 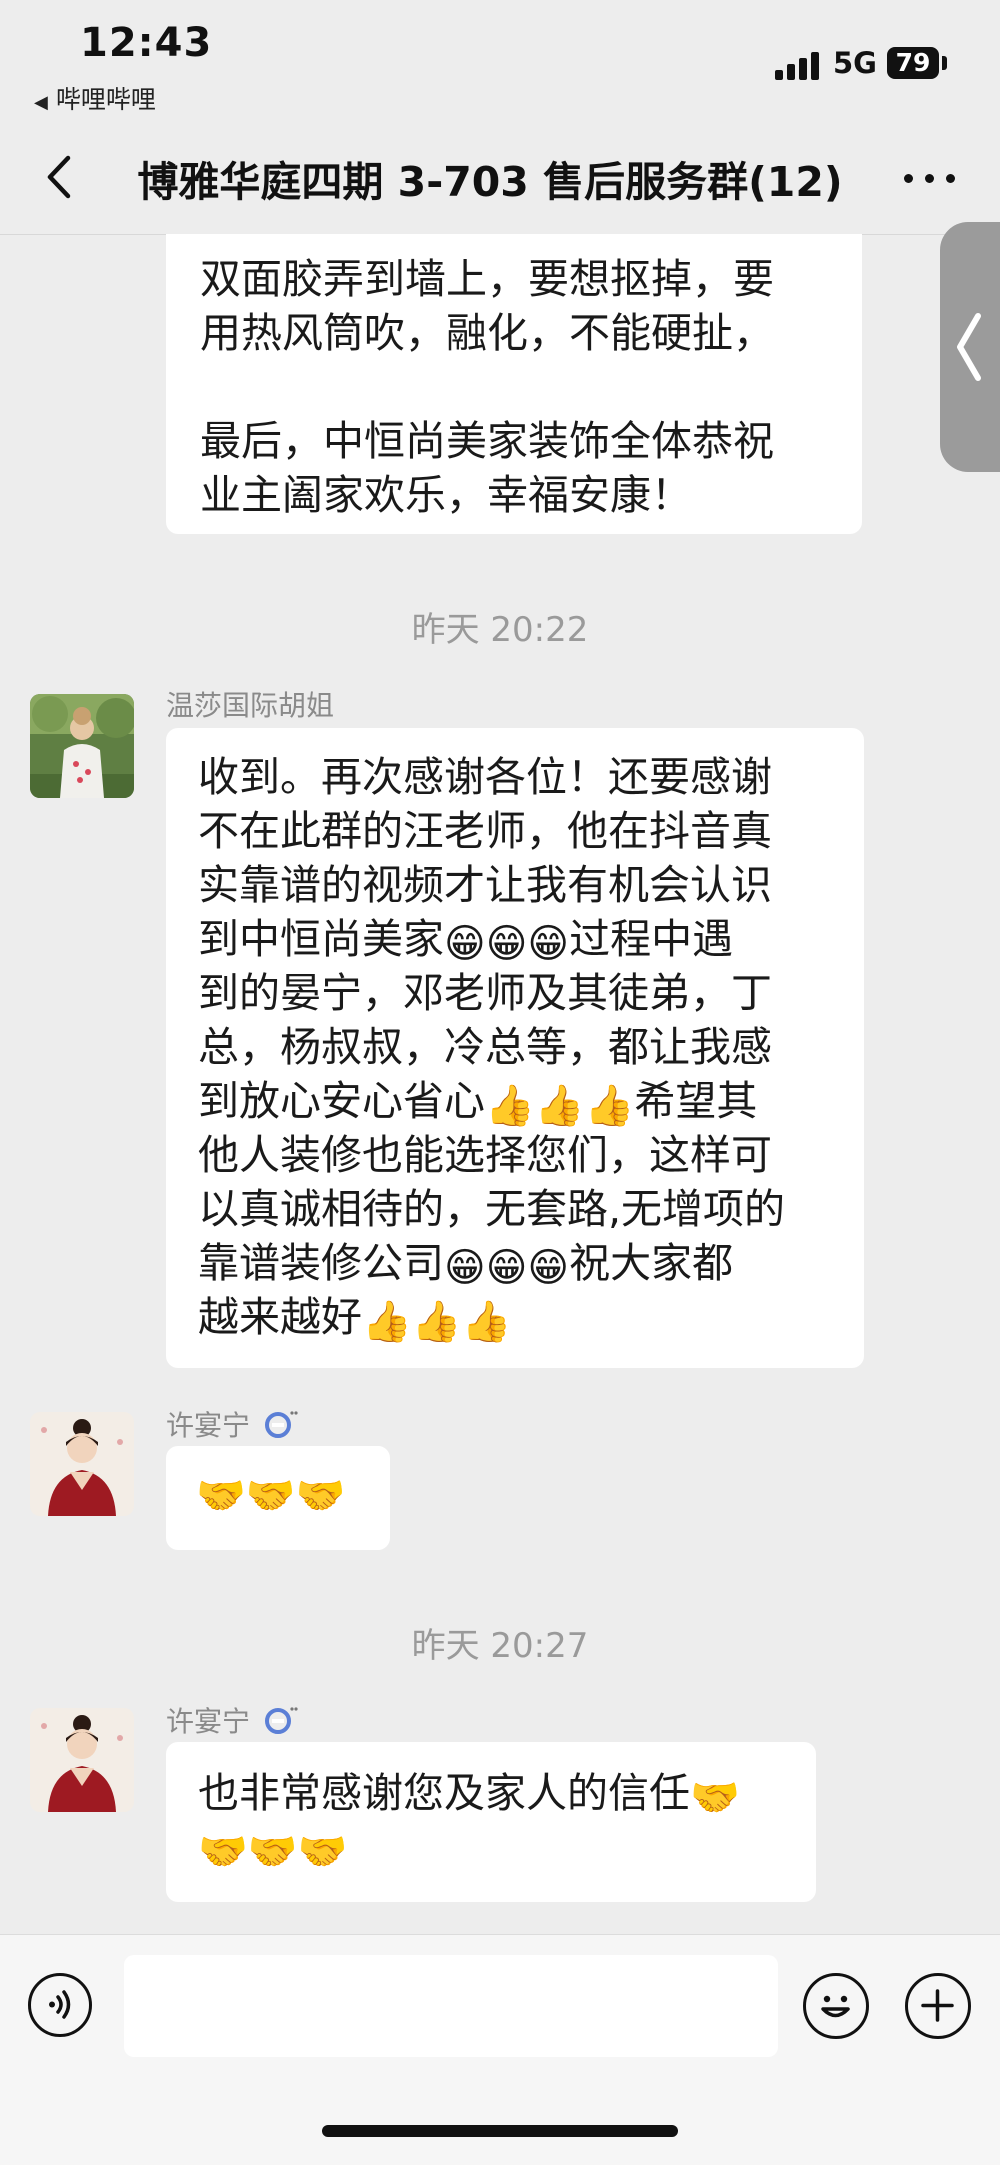 I want to click on message-line: 越来越好👍👍👍, so click(x=491, y=1317).